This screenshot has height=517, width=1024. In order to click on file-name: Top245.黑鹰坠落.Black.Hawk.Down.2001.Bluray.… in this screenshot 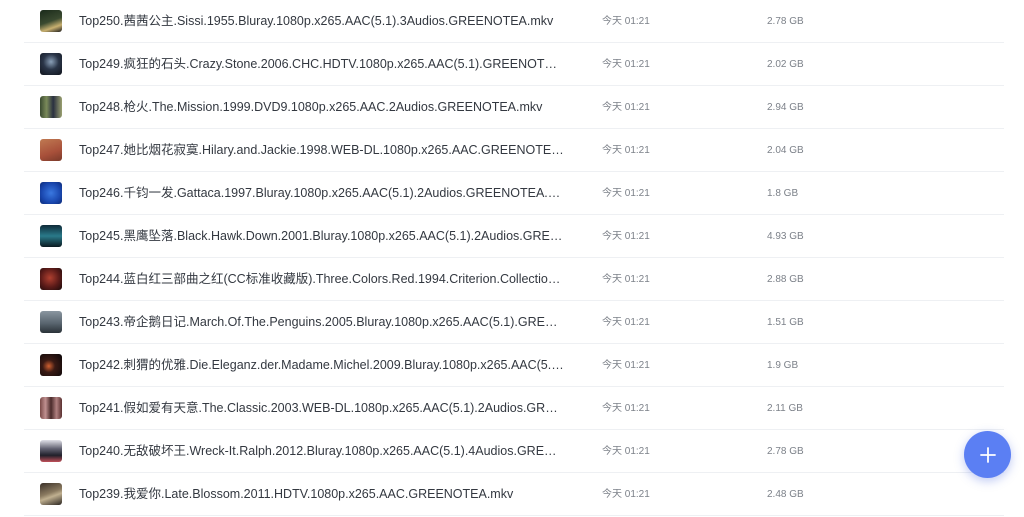, I will do `click(321, 236)`.